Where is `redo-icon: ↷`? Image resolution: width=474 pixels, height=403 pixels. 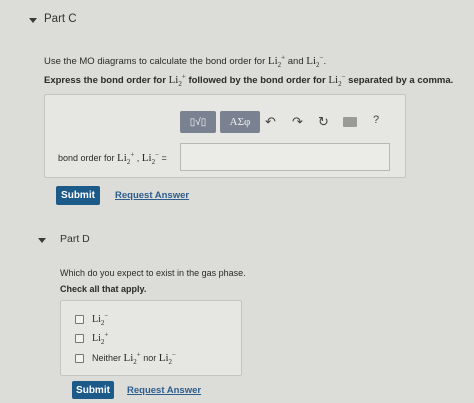
redo-icon: ↷ is located at coordinates (297, 121).